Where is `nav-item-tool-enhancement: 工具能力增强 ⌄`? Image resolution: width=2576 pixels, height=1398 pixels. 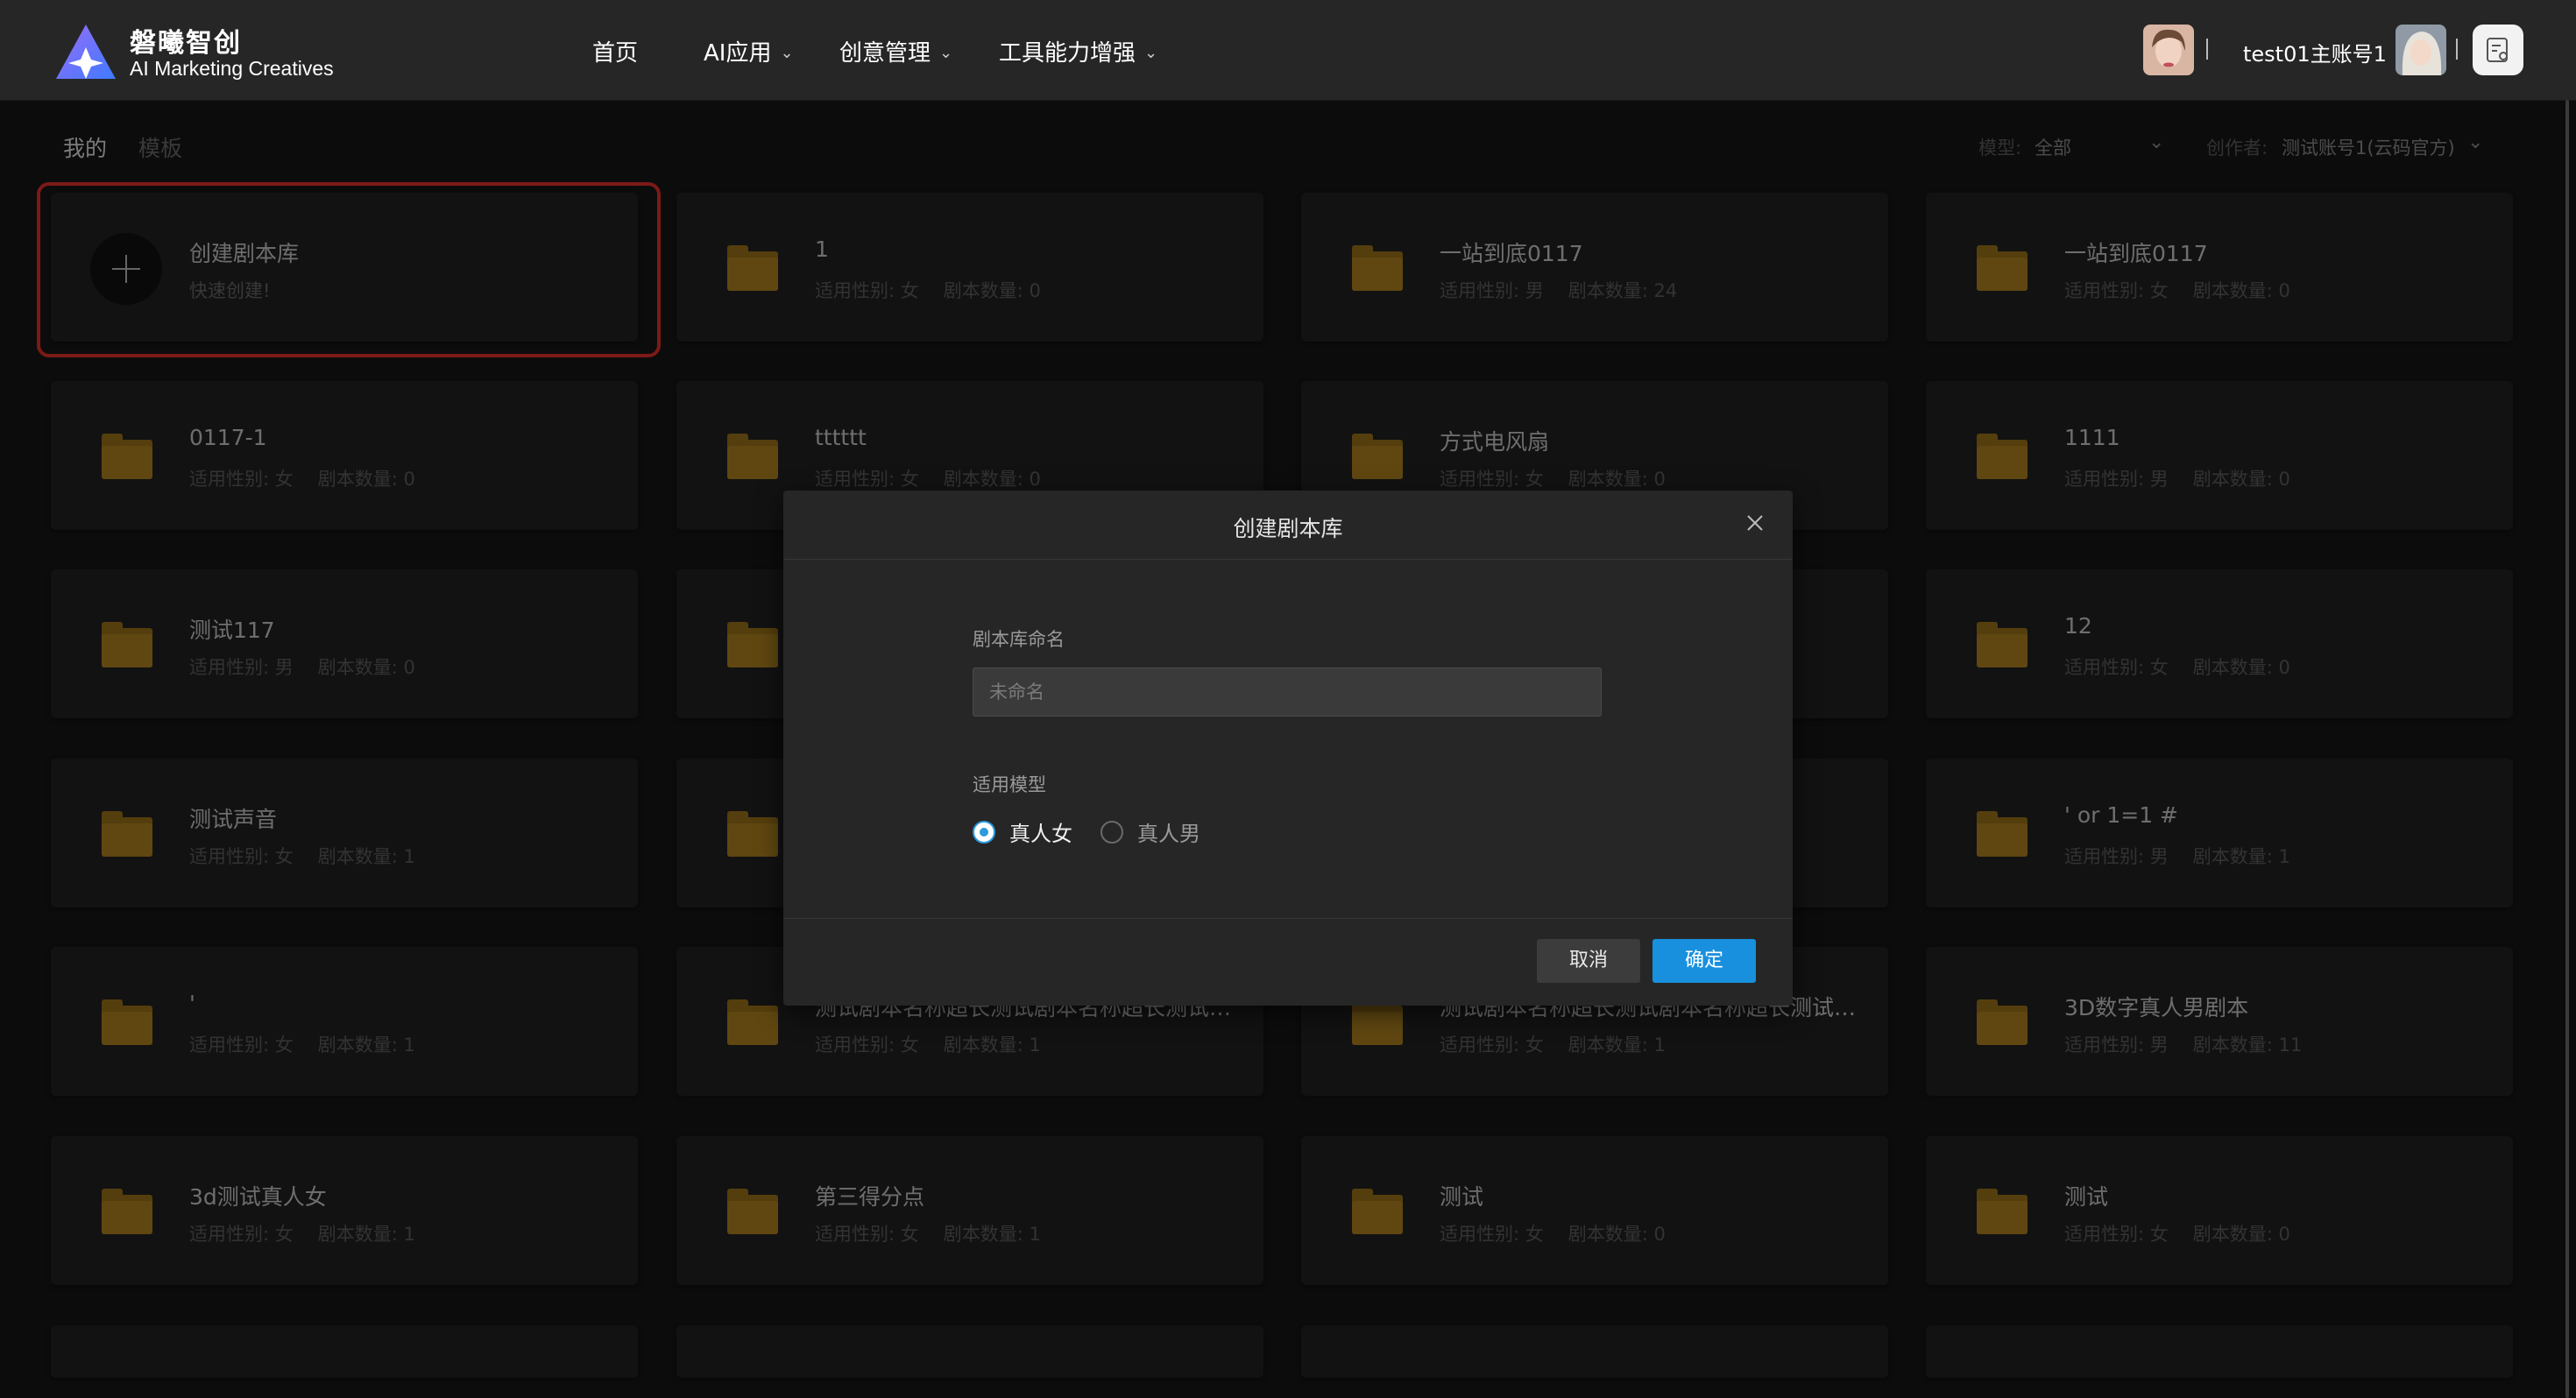 nav-item-tool-enhancement: 工具能力增强 ⌄ is located at coordinates (1078, 51).